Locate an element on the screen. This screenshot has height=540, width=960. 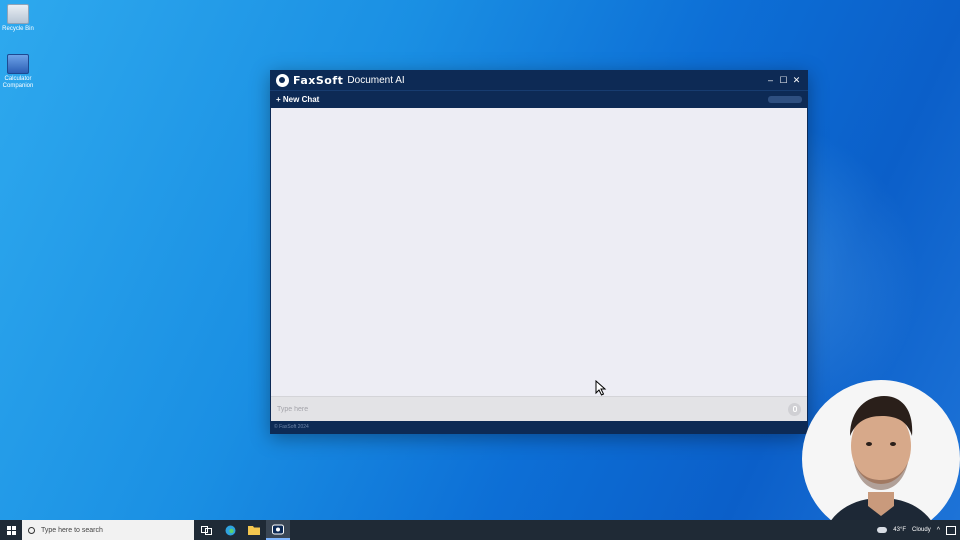
mouse-cursor-icon is located at coordinates (601, 388).